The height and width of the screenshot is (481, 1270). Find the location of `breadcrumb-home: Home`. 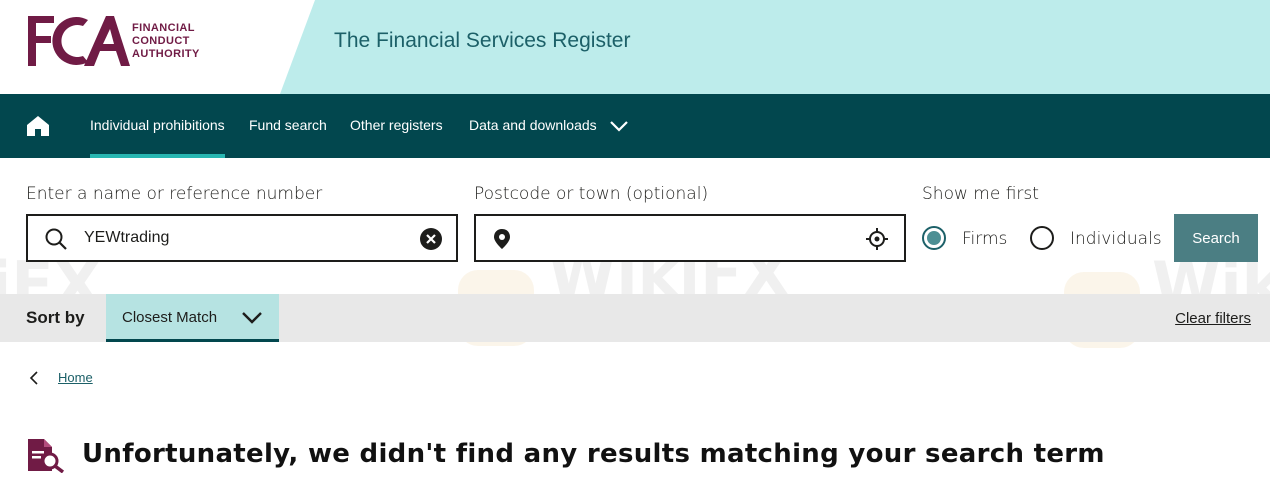

breadcrumb-home: Home is located at coordinates (75, 377).